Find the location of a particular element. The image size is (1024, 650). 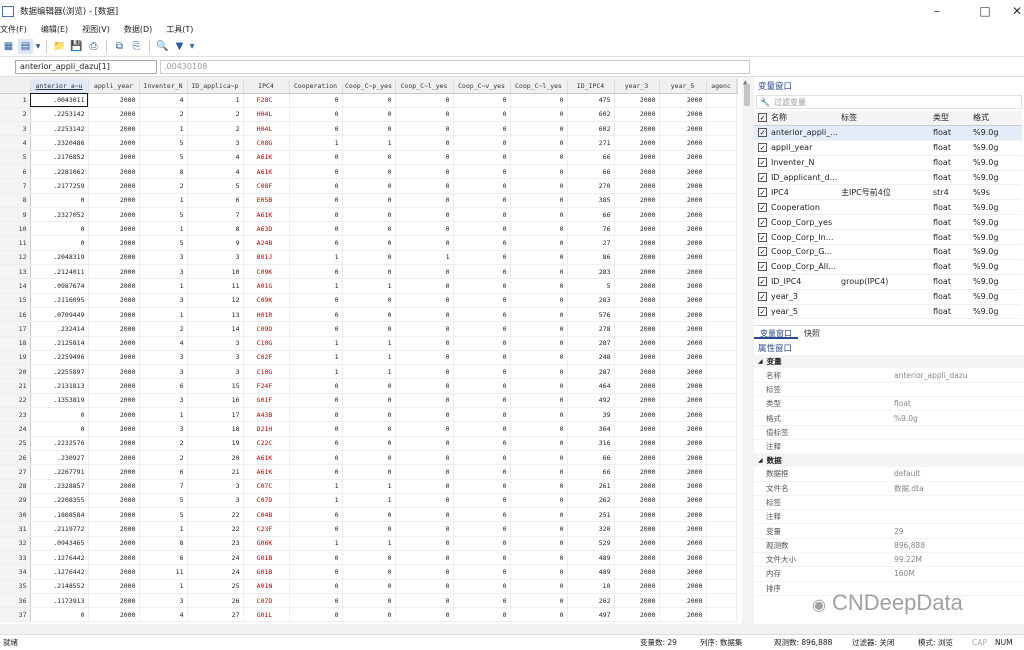

table-cell: 529 is located at coordinates (591, 544).